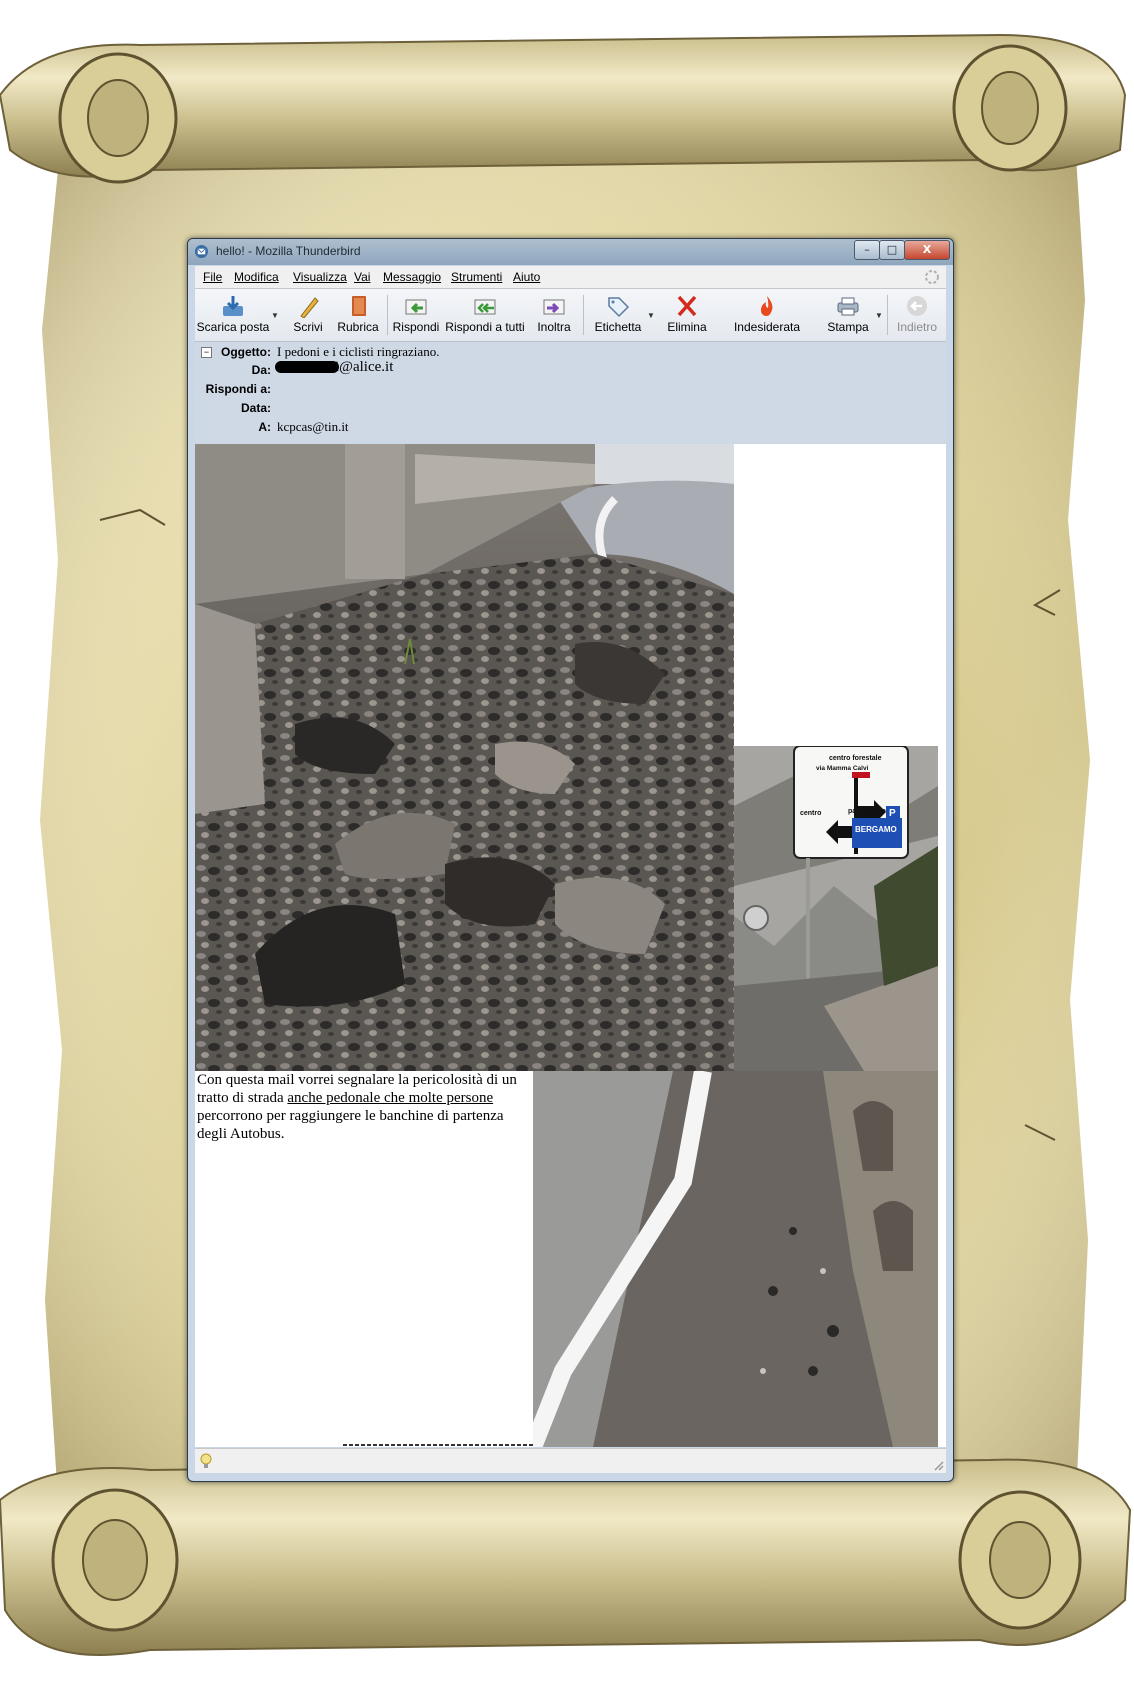 The height and width of the screenshot is (1701, 1134). I want to click on menu-modifica: Modifica, so click(256, 277).